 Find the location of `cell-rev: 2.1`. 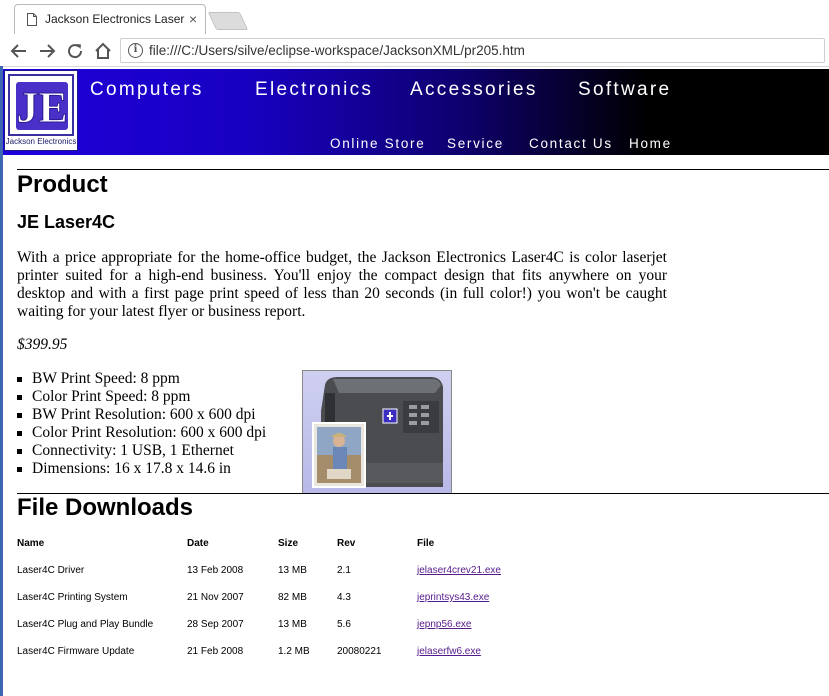

cell-rev: 2.1 is located at coordinates (344, 570).